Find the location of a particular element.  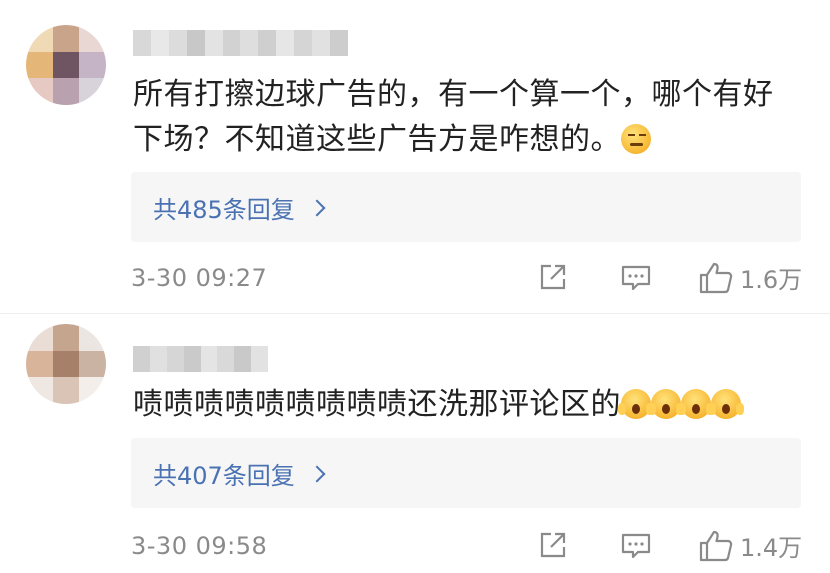

like-button: 1.4万 is located at coordinates (750, 545).